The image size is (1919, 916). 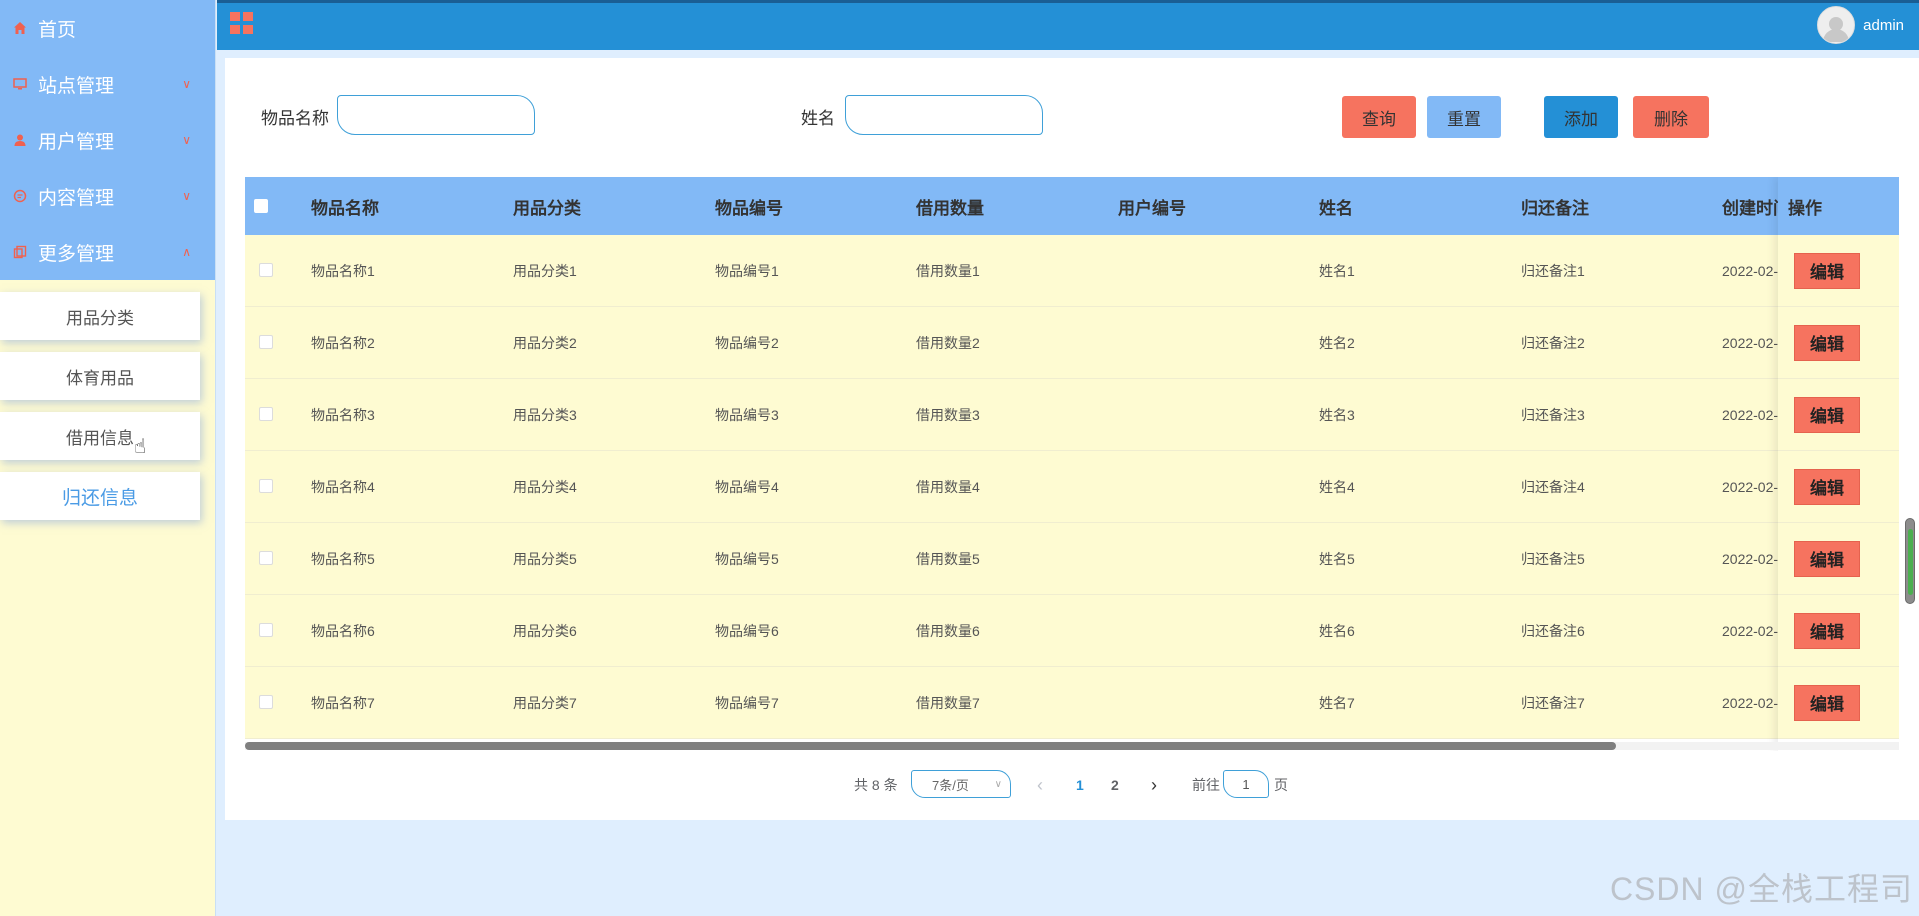 What do you see at coordinates (747, 415) in the screenshot?
I see `table-cell: 物品编号3` at bounding box center [747, 415].